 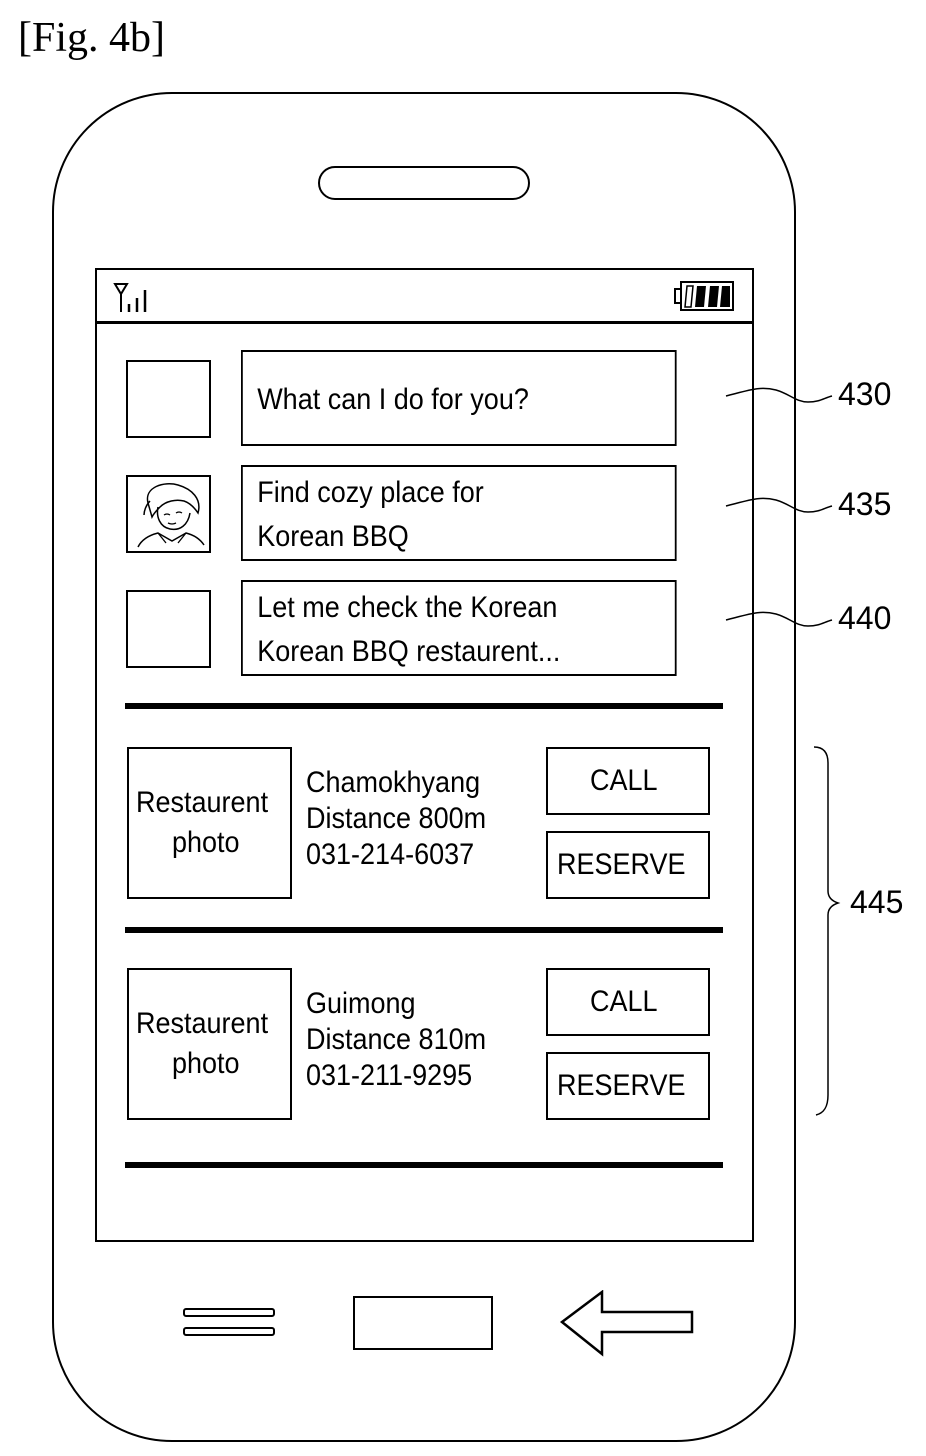 I want to click on reference-number: 435, so click(x=865, y=504).